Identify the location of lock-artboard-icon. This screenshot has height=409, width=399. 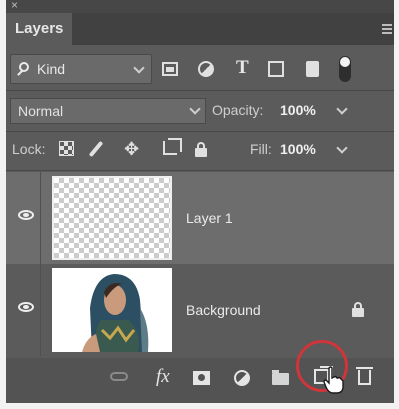
(172, 146).